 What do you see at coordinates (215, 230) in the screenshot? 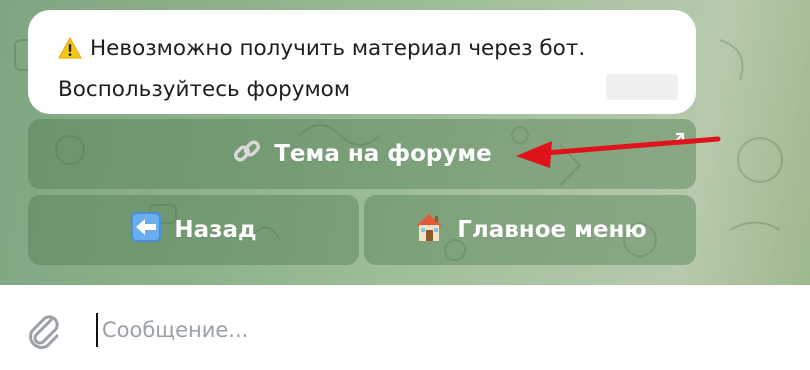
I see `back-label: Назад` at bounding box center [215, 230].